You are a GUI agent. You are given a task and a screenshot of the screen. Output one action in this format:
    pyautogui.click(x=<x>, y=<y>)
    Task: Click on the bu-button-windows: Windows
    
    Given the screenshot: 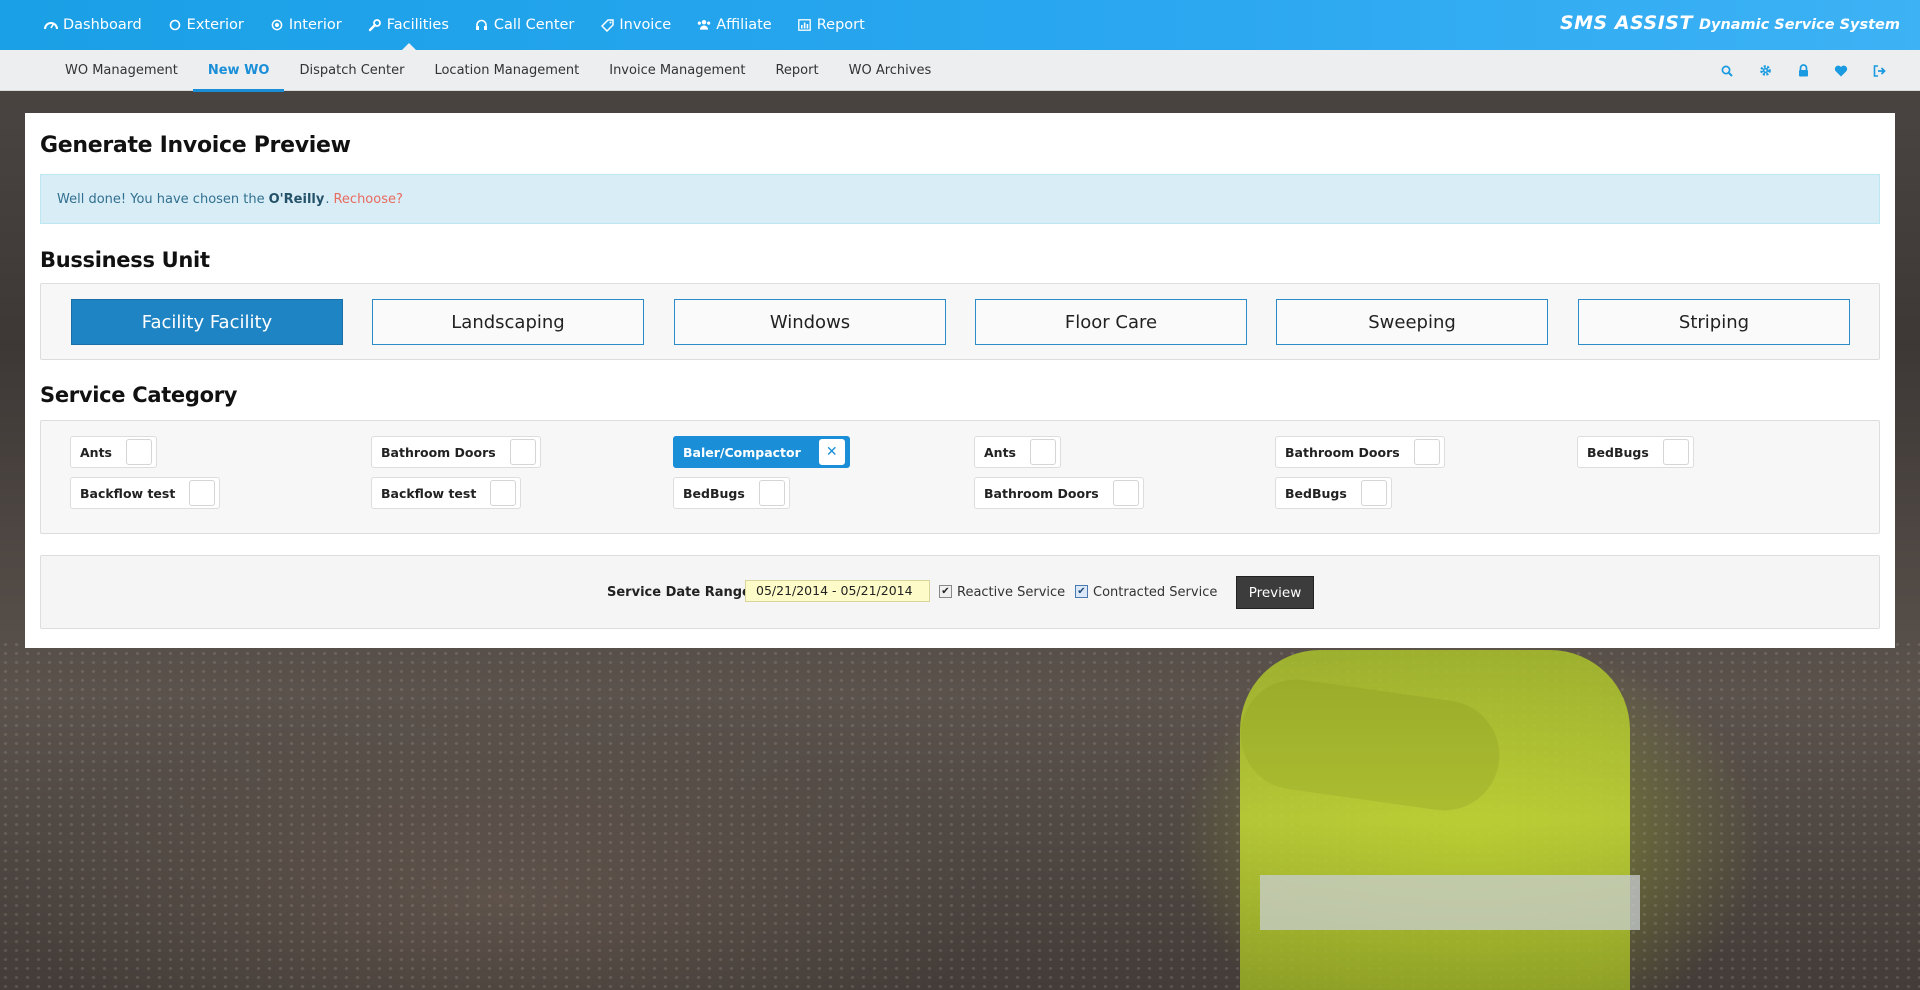 What is the action you would take?
    pyautogui.click(x=810, y=322)
    